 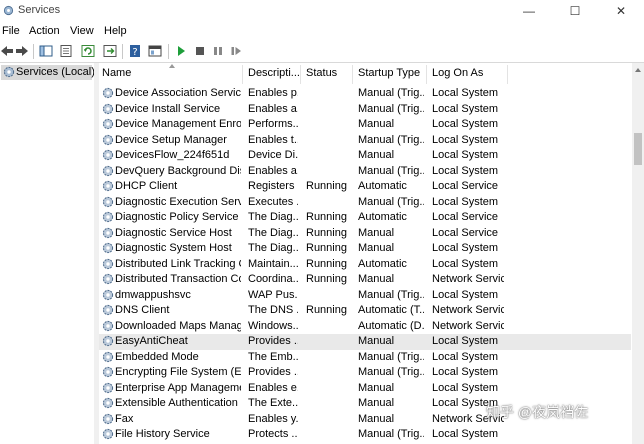 What do you see at coordinates (157, 356) in the screenshot?
I see `cell-name: Embedded Mode` at bounding box center [157, 356].